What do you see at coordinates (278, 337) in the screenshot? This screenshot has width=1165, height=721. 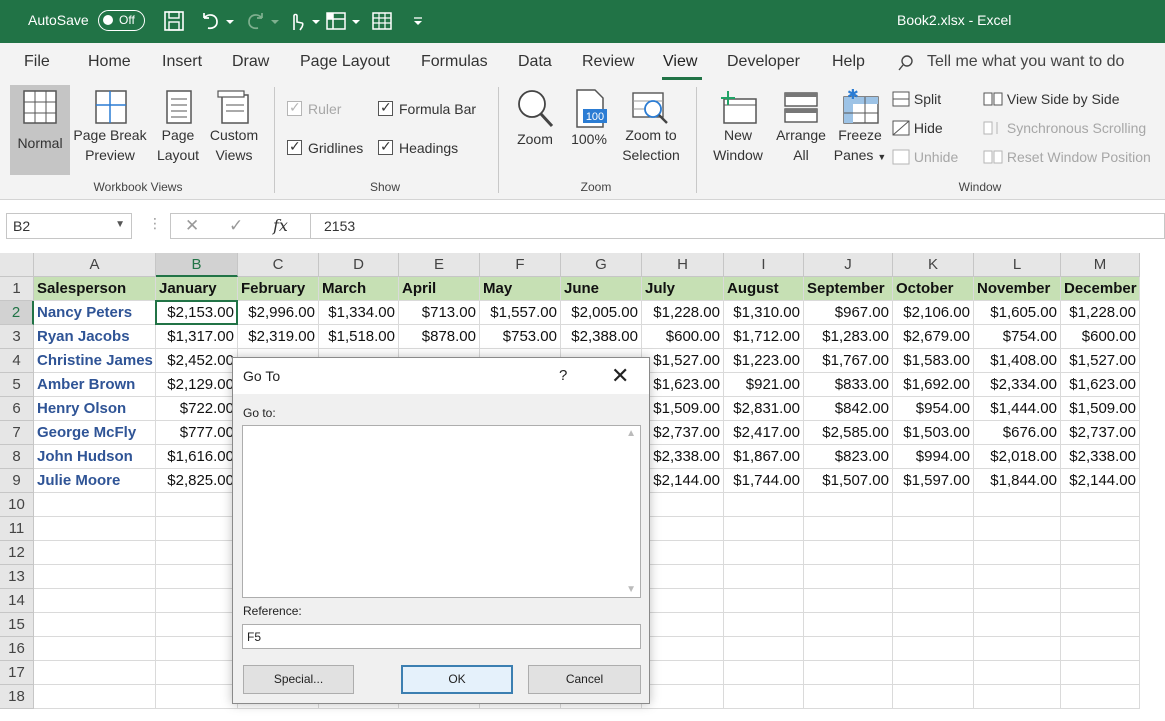 I see `cell: $2,319.00` at bounding box center [278, 337].